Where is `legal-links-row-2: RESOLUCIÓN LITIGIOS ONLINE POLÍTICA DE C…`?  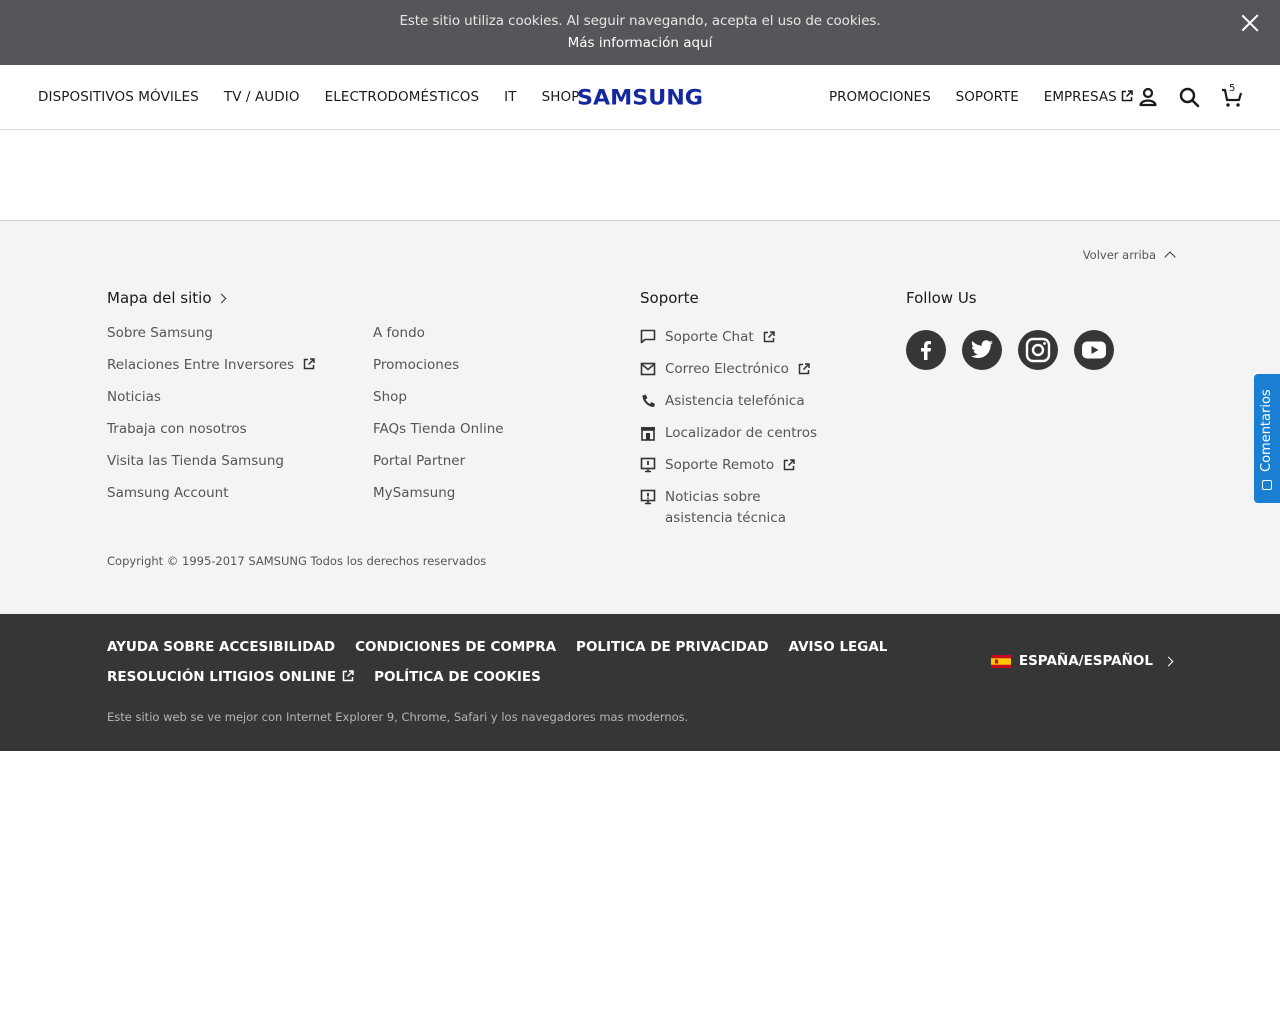 legal-links-row-2: RESOLUCIÓN LITIGIOS ONLINE POLÍTICA DE C… is located at coordinates (324, 677).